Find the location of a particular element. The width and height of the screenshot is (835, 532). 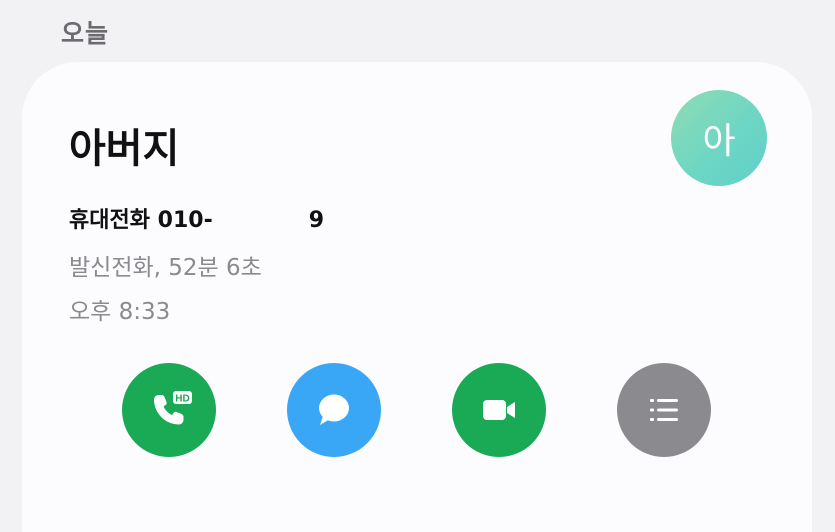

contact-name: 아버지 is located at coordinates (124, 145).